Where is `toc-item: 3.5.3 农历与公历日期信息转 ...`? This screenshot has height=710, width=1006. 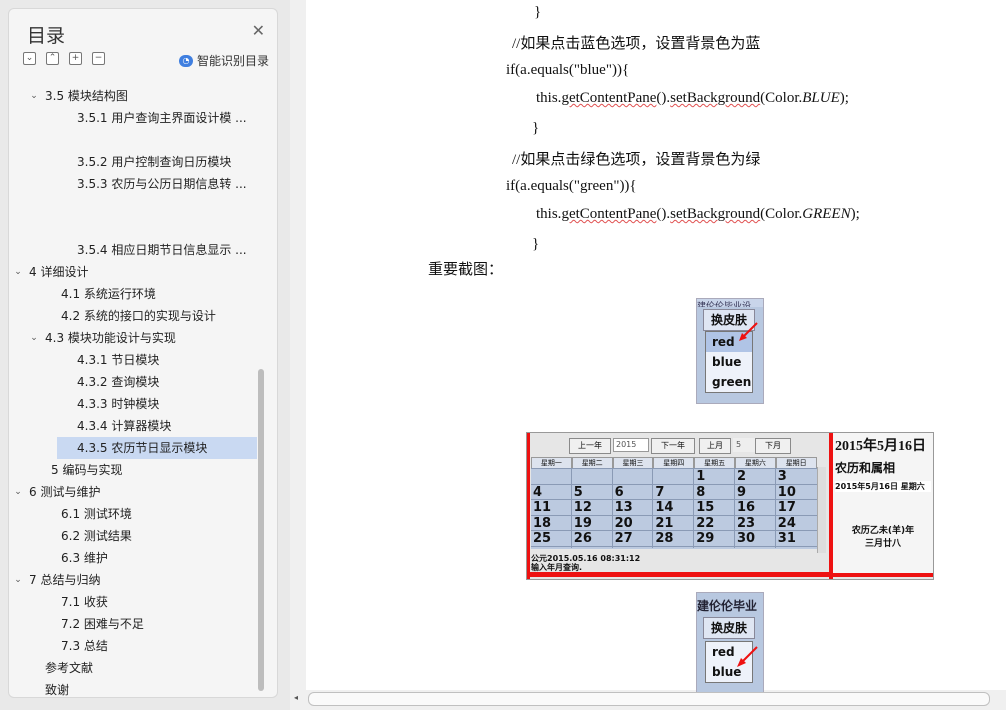
toc-item: 3.5.3 农历与公历日期信息转 ... is located at coordinates (135, 184).